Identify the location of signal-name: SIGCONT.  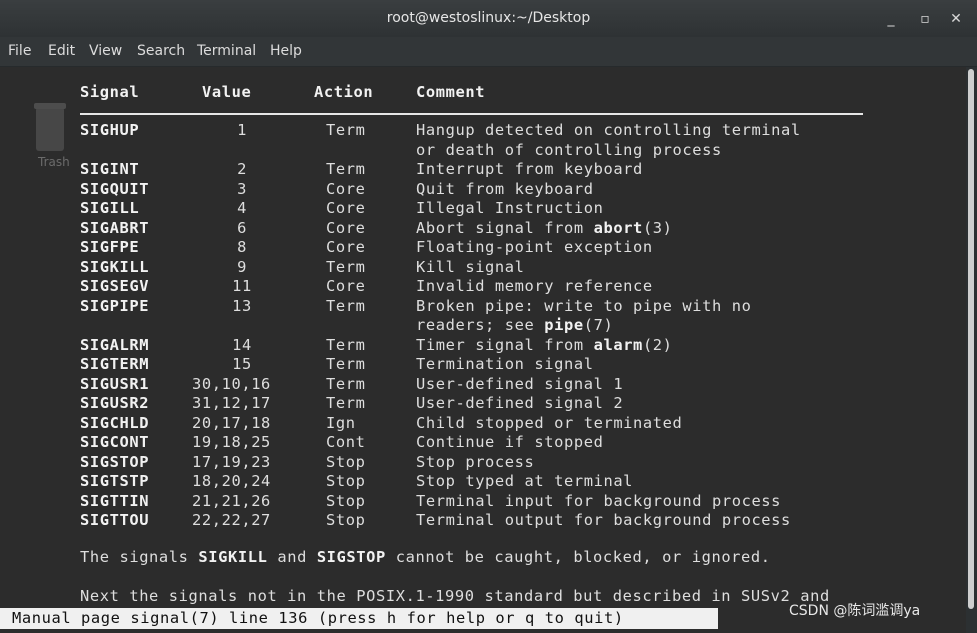
(115, 442).